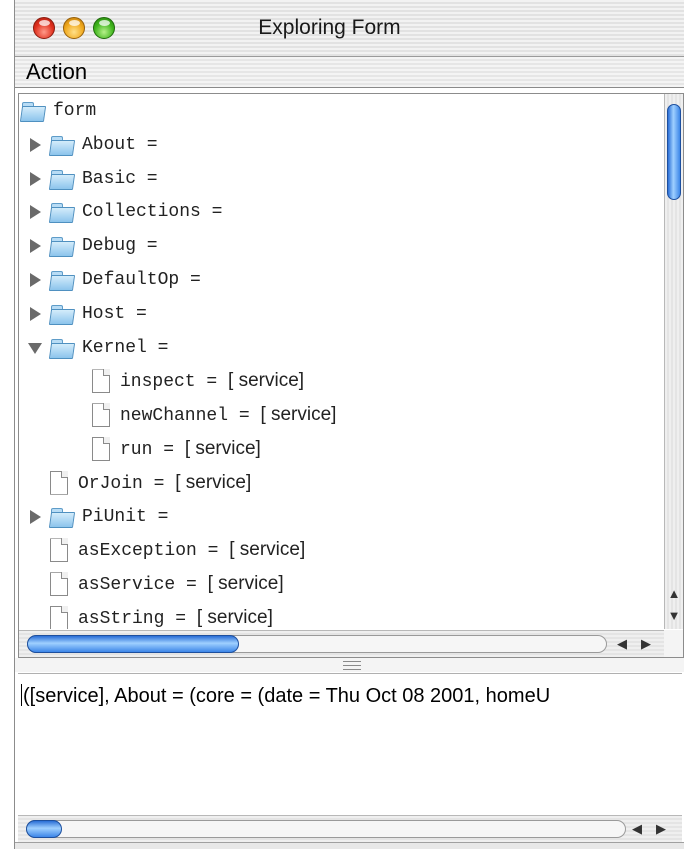 This screenshot has height=849, width=684. What do you see at coordinates (44, 829) in the screenshot?
I see `output-scroll-thumb` at bounding box center [44, 829].